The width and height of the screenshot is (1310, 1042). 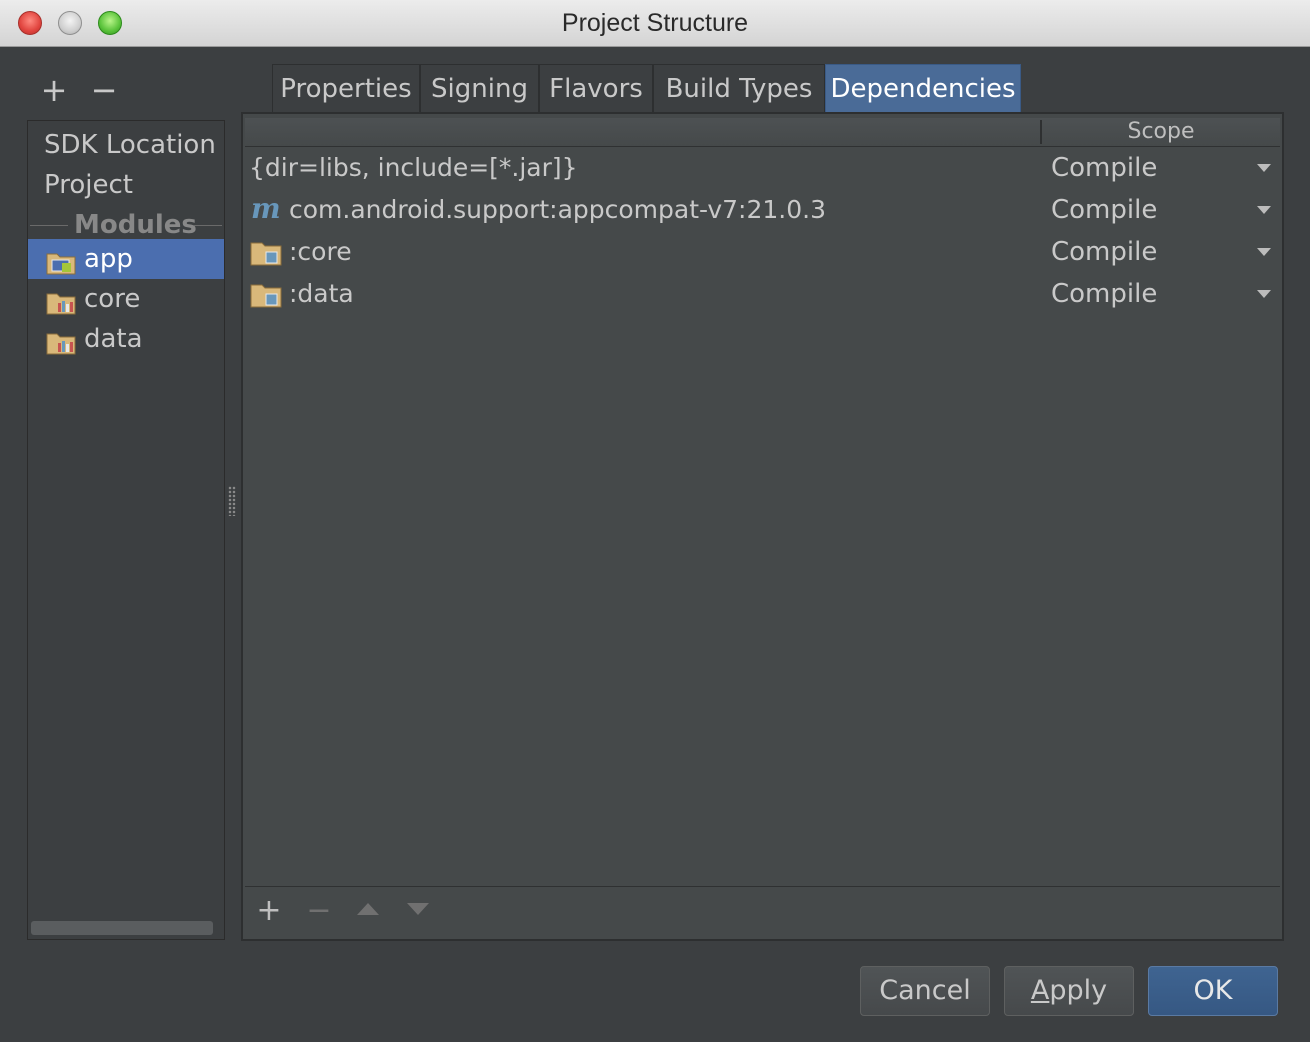 I want to click on sidebar-item-label: app, so click(x=108, y=259).